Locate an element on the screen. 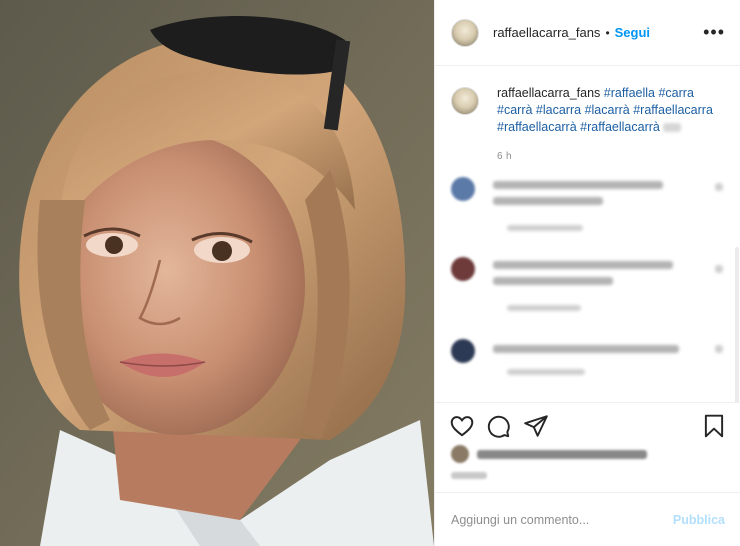 The height and width of the screenshot is (546, 740). comments-scrollbar is located at coordinates (737, 324).